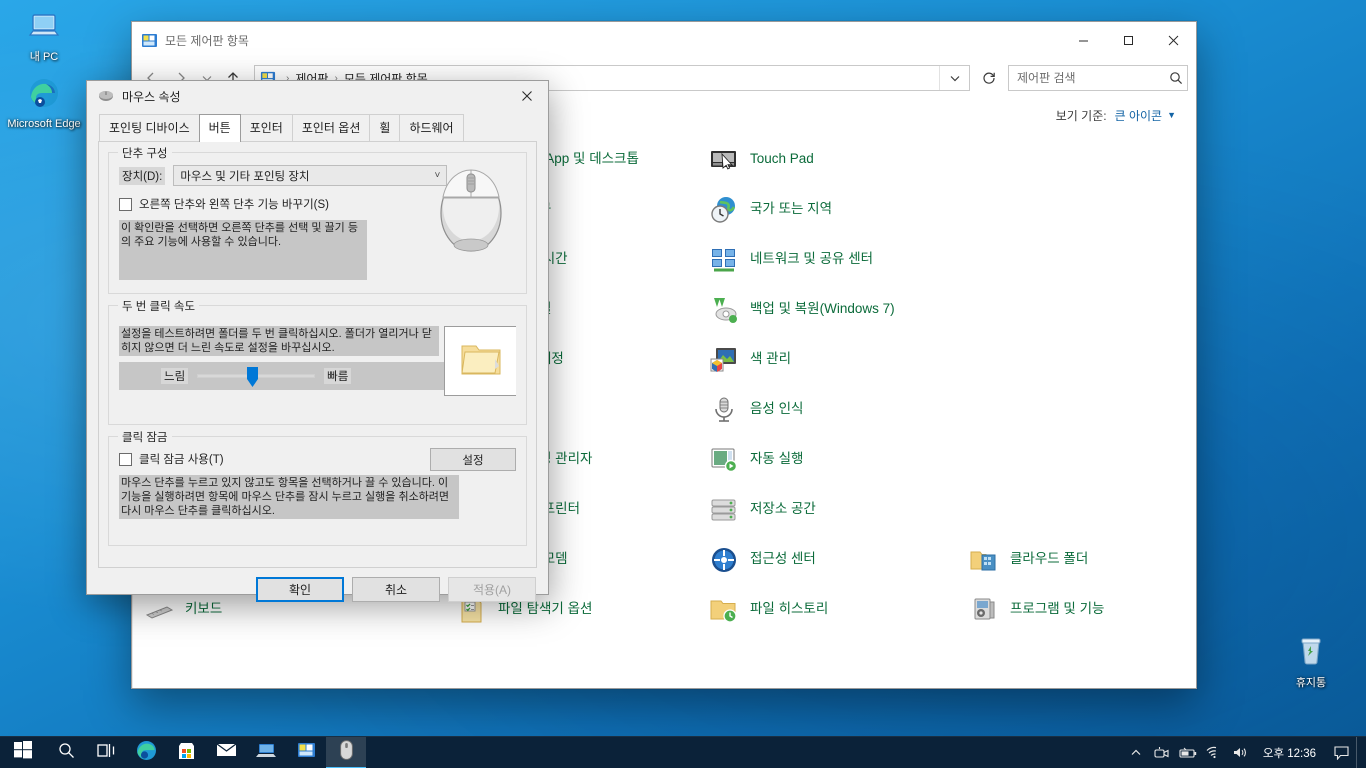  What do you see at coordinates (989, 78) in the screenshot?
I see `refresh-icon` at bounding box center [989, 78].